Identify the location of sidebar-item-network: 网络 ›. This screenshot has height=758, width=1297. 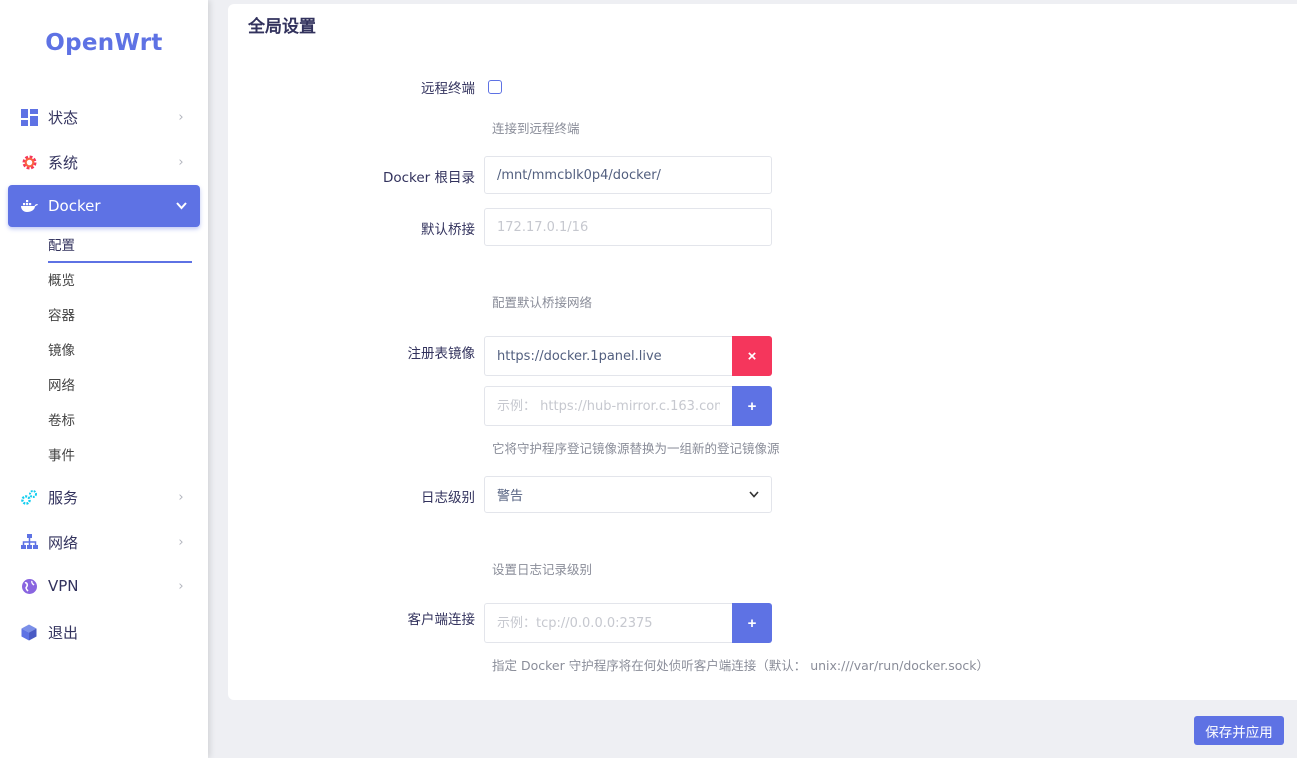
(104, 542).